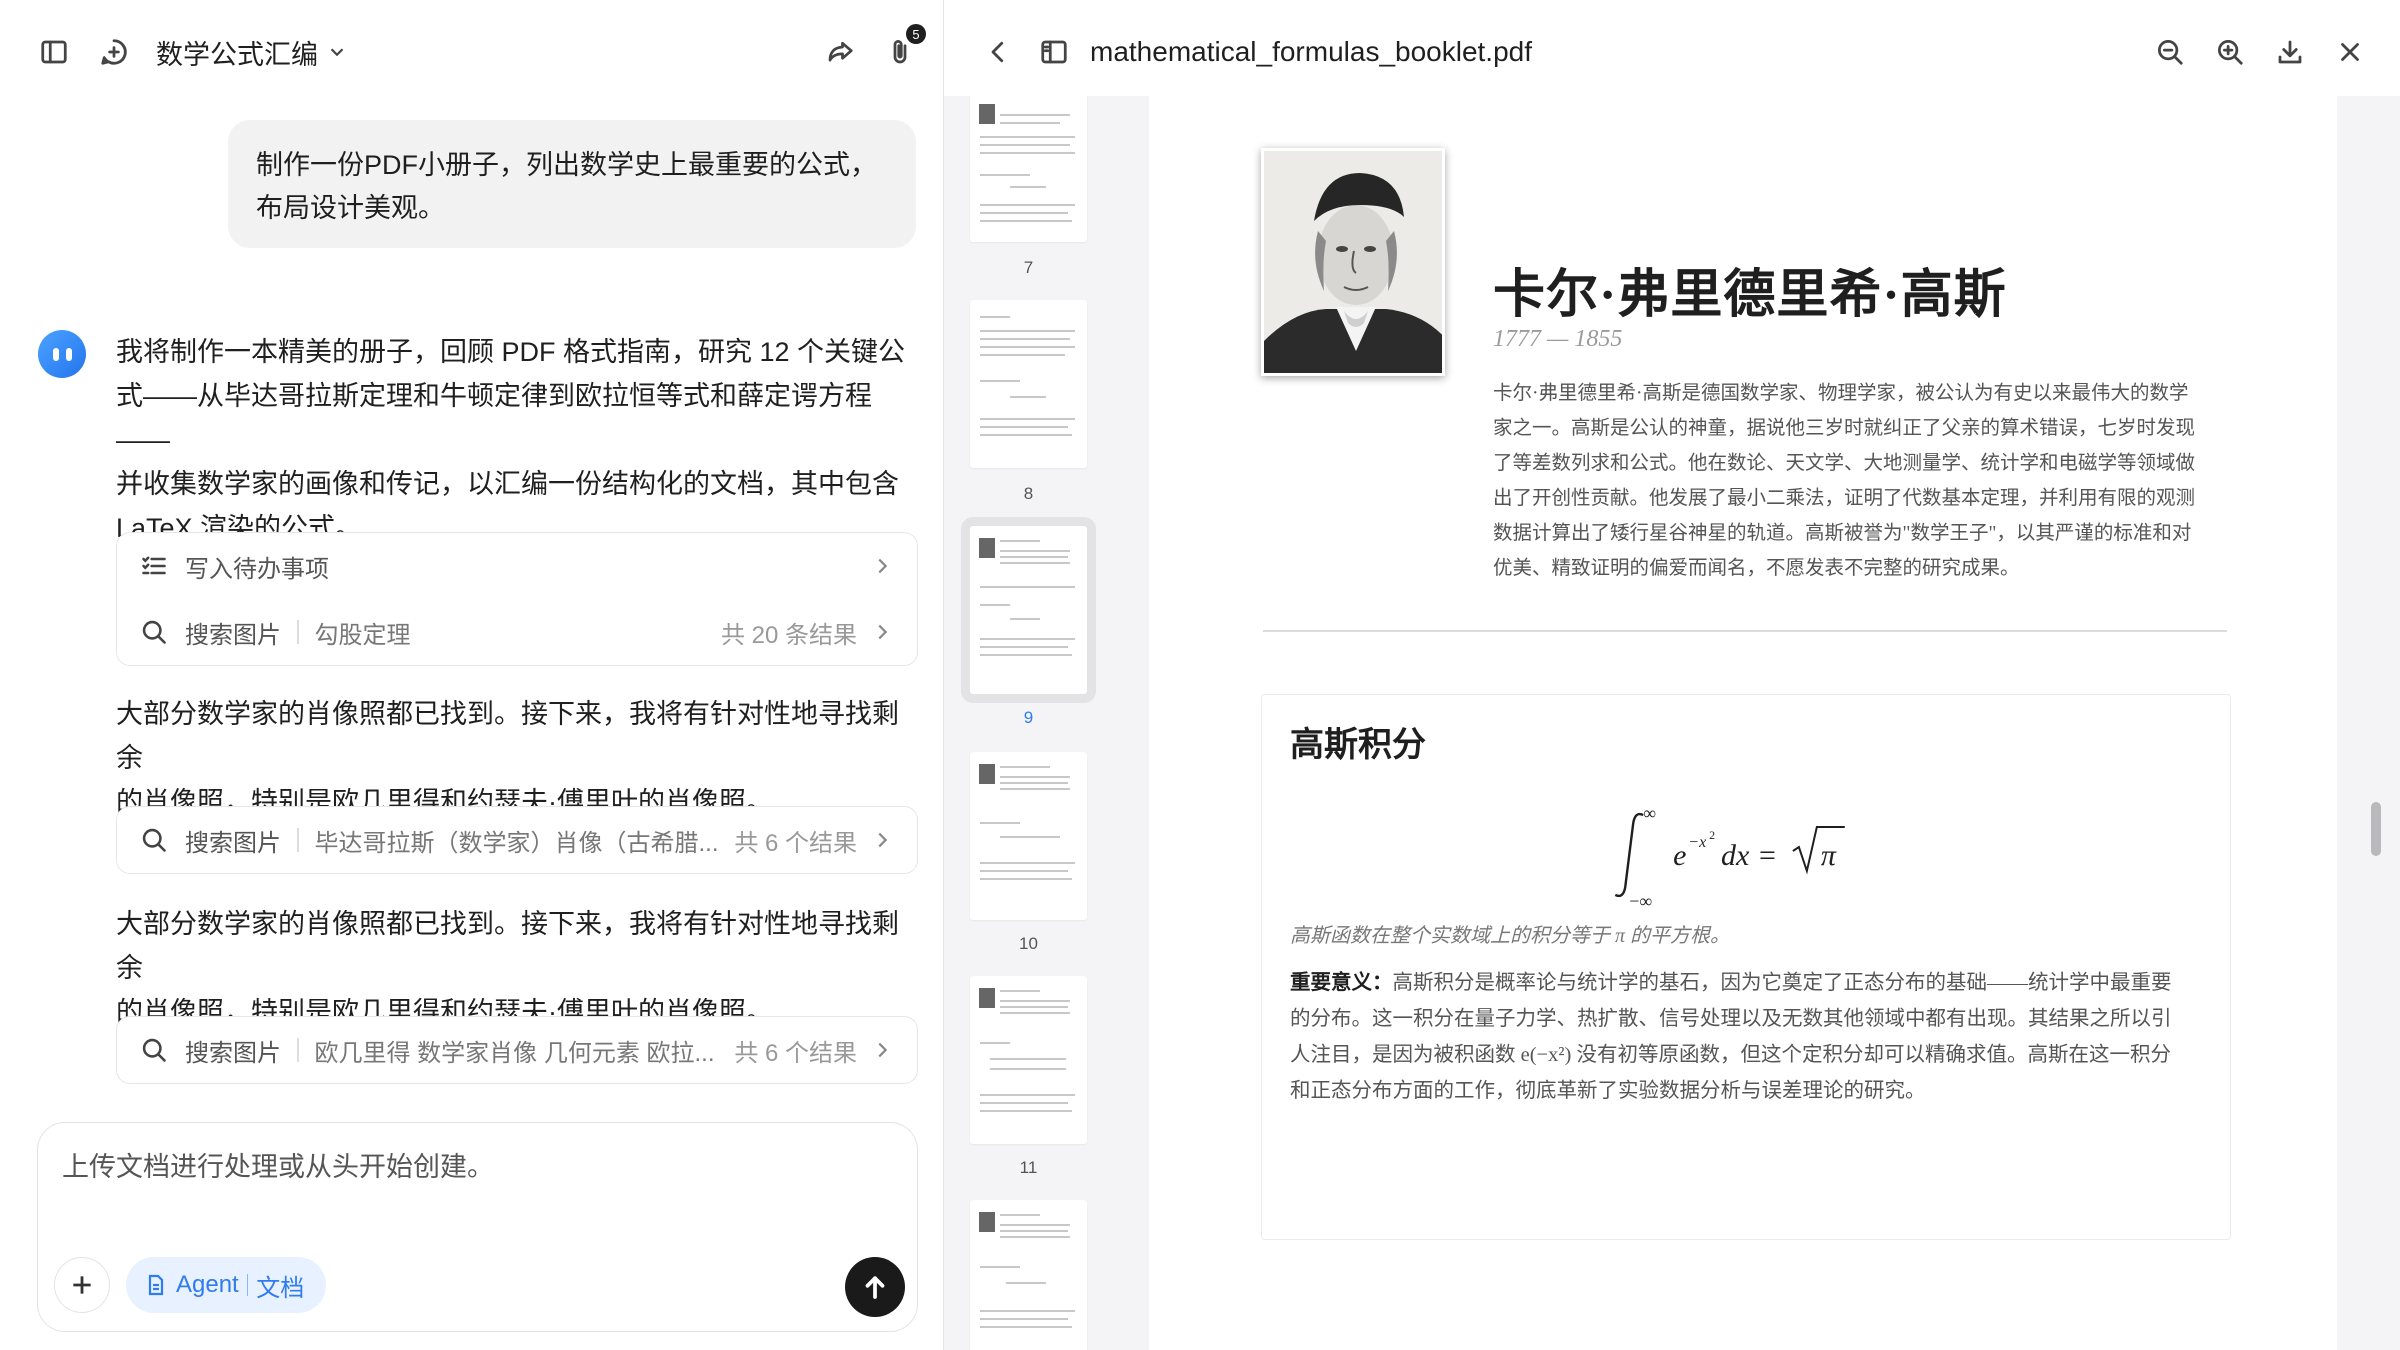 This screenshot has width=2400, height=1350. I want to click on plus-icon, so click(82, 1285).